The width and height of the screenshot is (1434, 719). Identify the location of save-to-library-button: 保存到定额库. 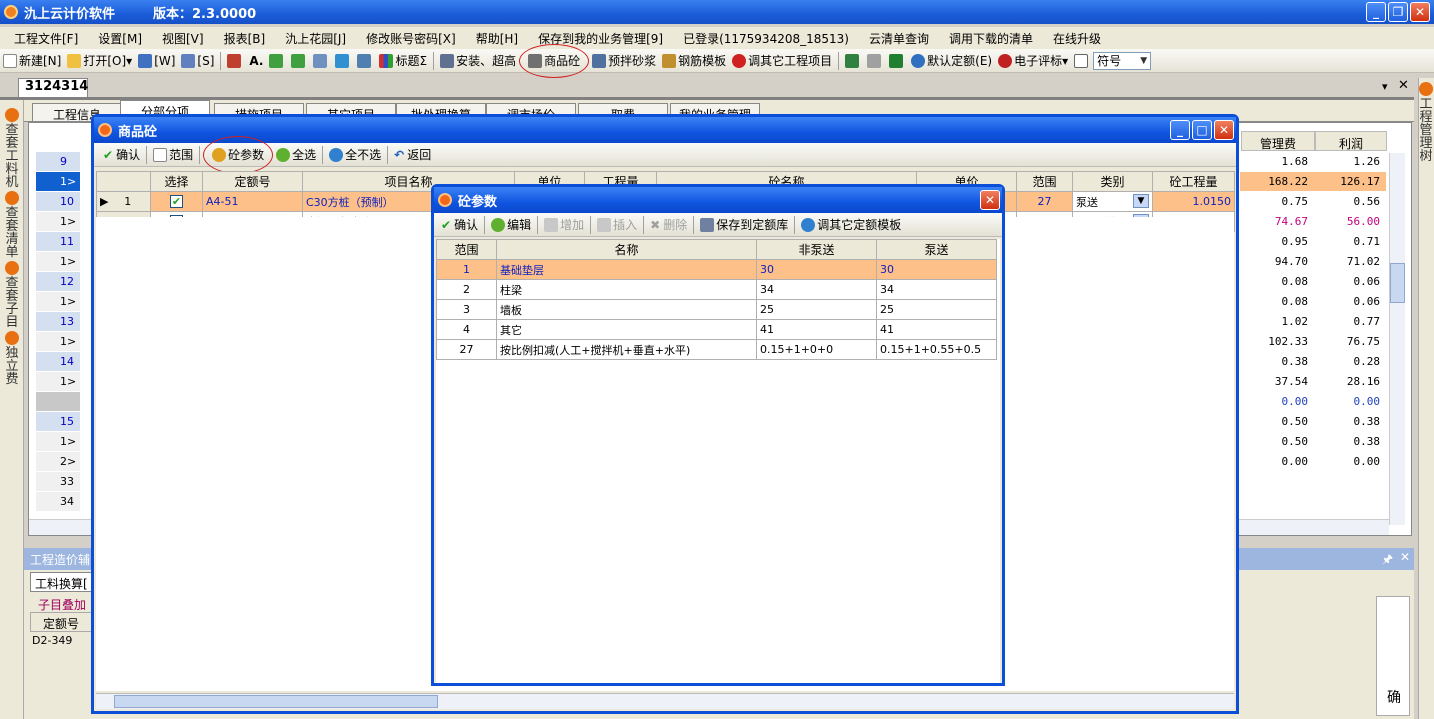
(744, 225).